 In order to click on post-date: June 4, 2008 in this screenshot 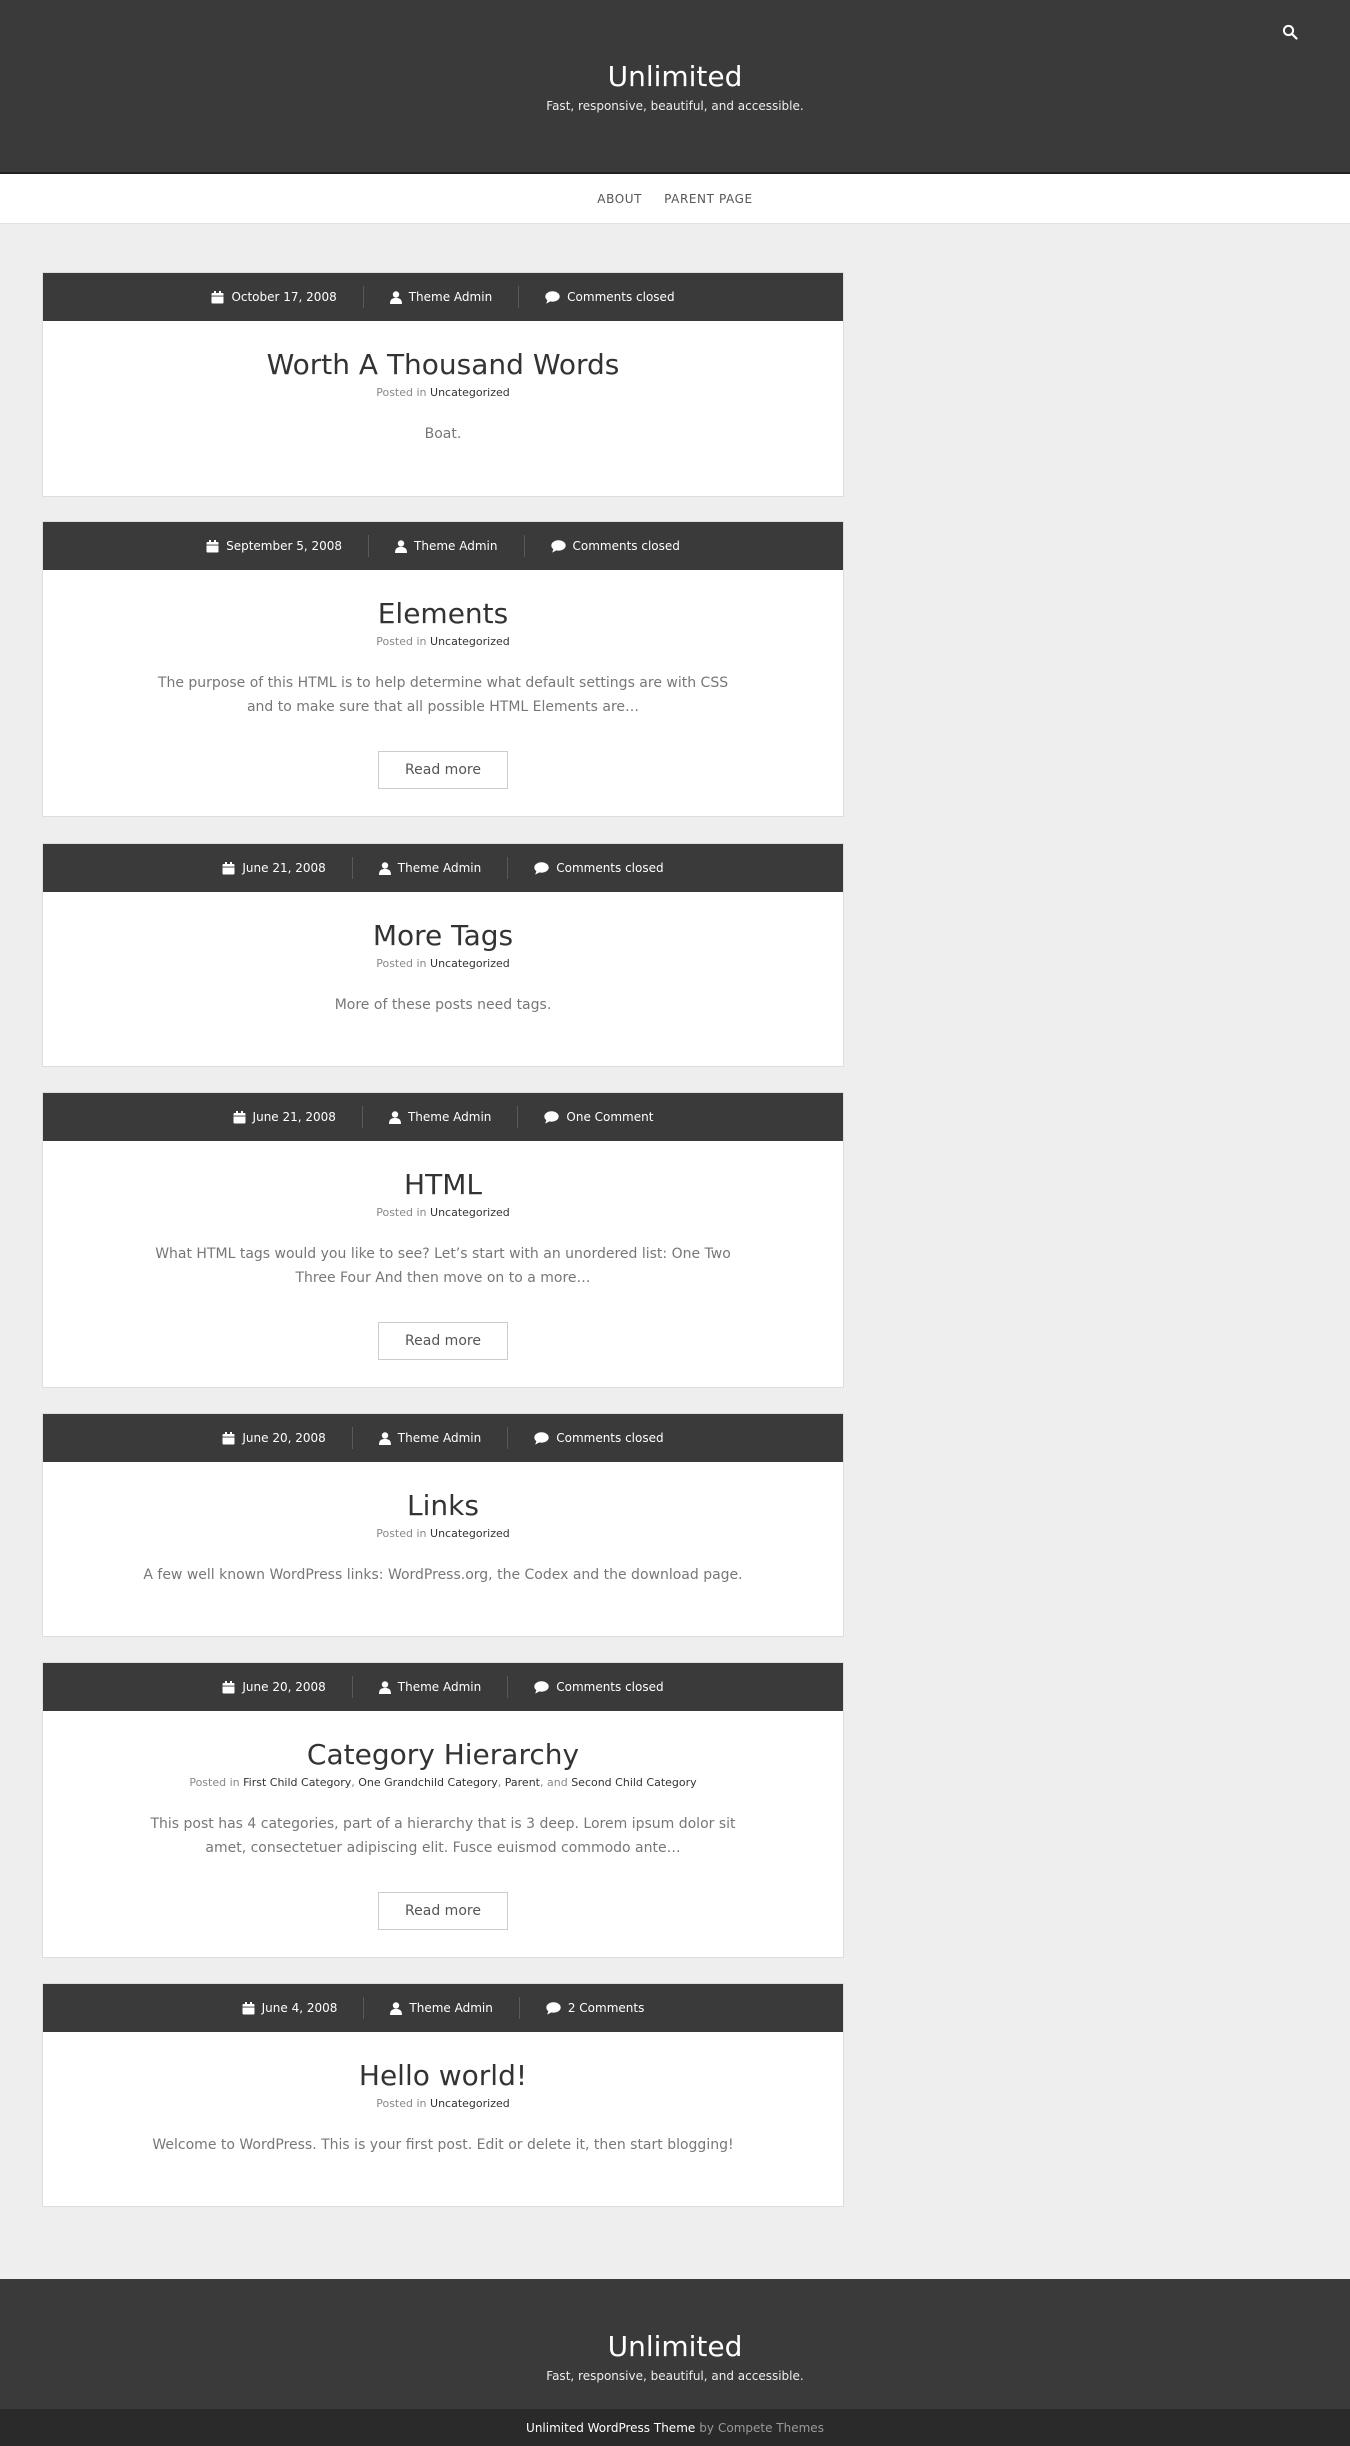, I will do `click(290, 2008)`.